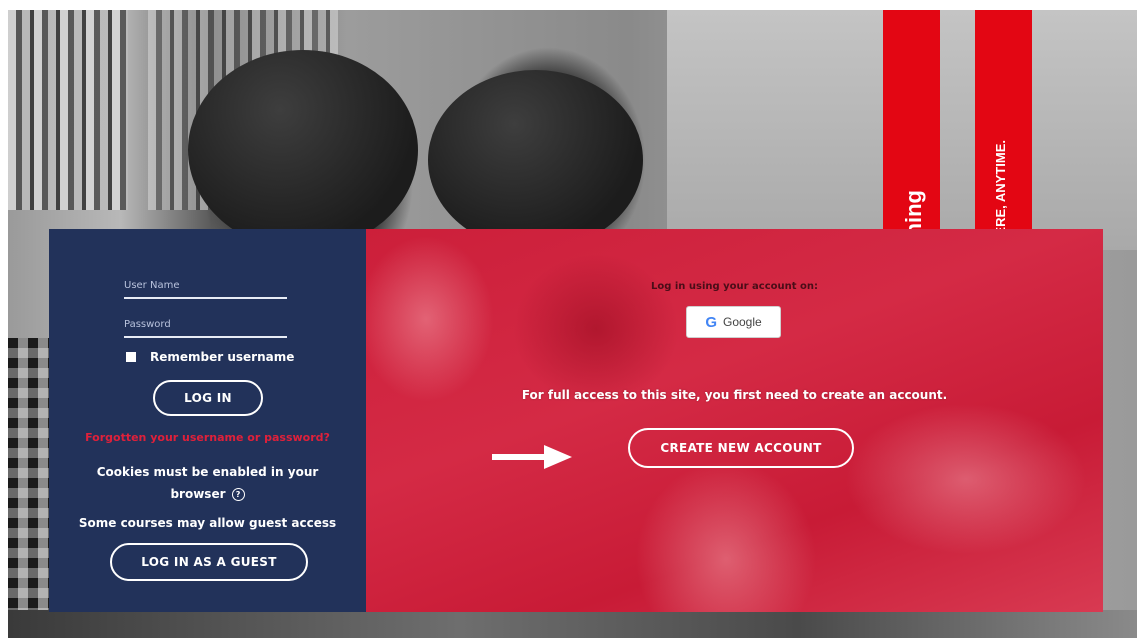 The image size is (1137, 638). I want to click on cookies-notice: Cookies must be enabled in your browser?, so click(207, 483).